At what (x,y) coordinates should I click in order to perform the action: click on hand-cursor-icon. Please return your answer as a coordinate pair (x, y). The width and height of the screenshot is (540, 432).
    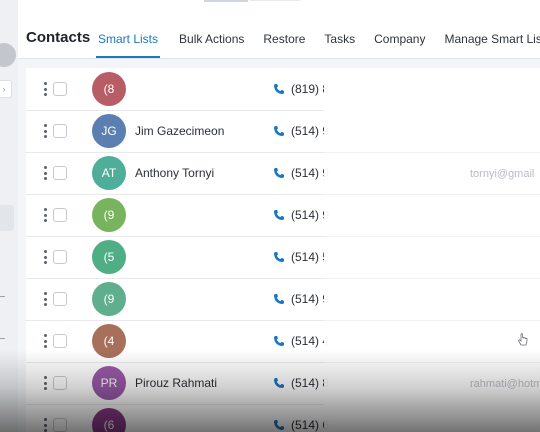
    Looking at the image, I should click on (523, 339).